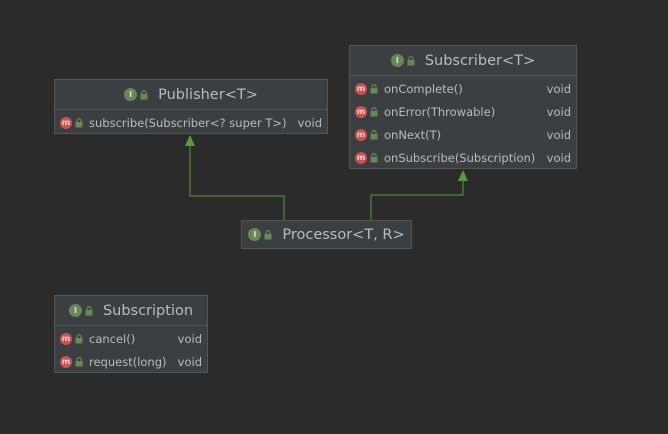 The width and height of the screenshot is (668, 434). Describe the element at coordinates (148, 310) in the screenshot. I see `subscription-title: Subscription` at that location.